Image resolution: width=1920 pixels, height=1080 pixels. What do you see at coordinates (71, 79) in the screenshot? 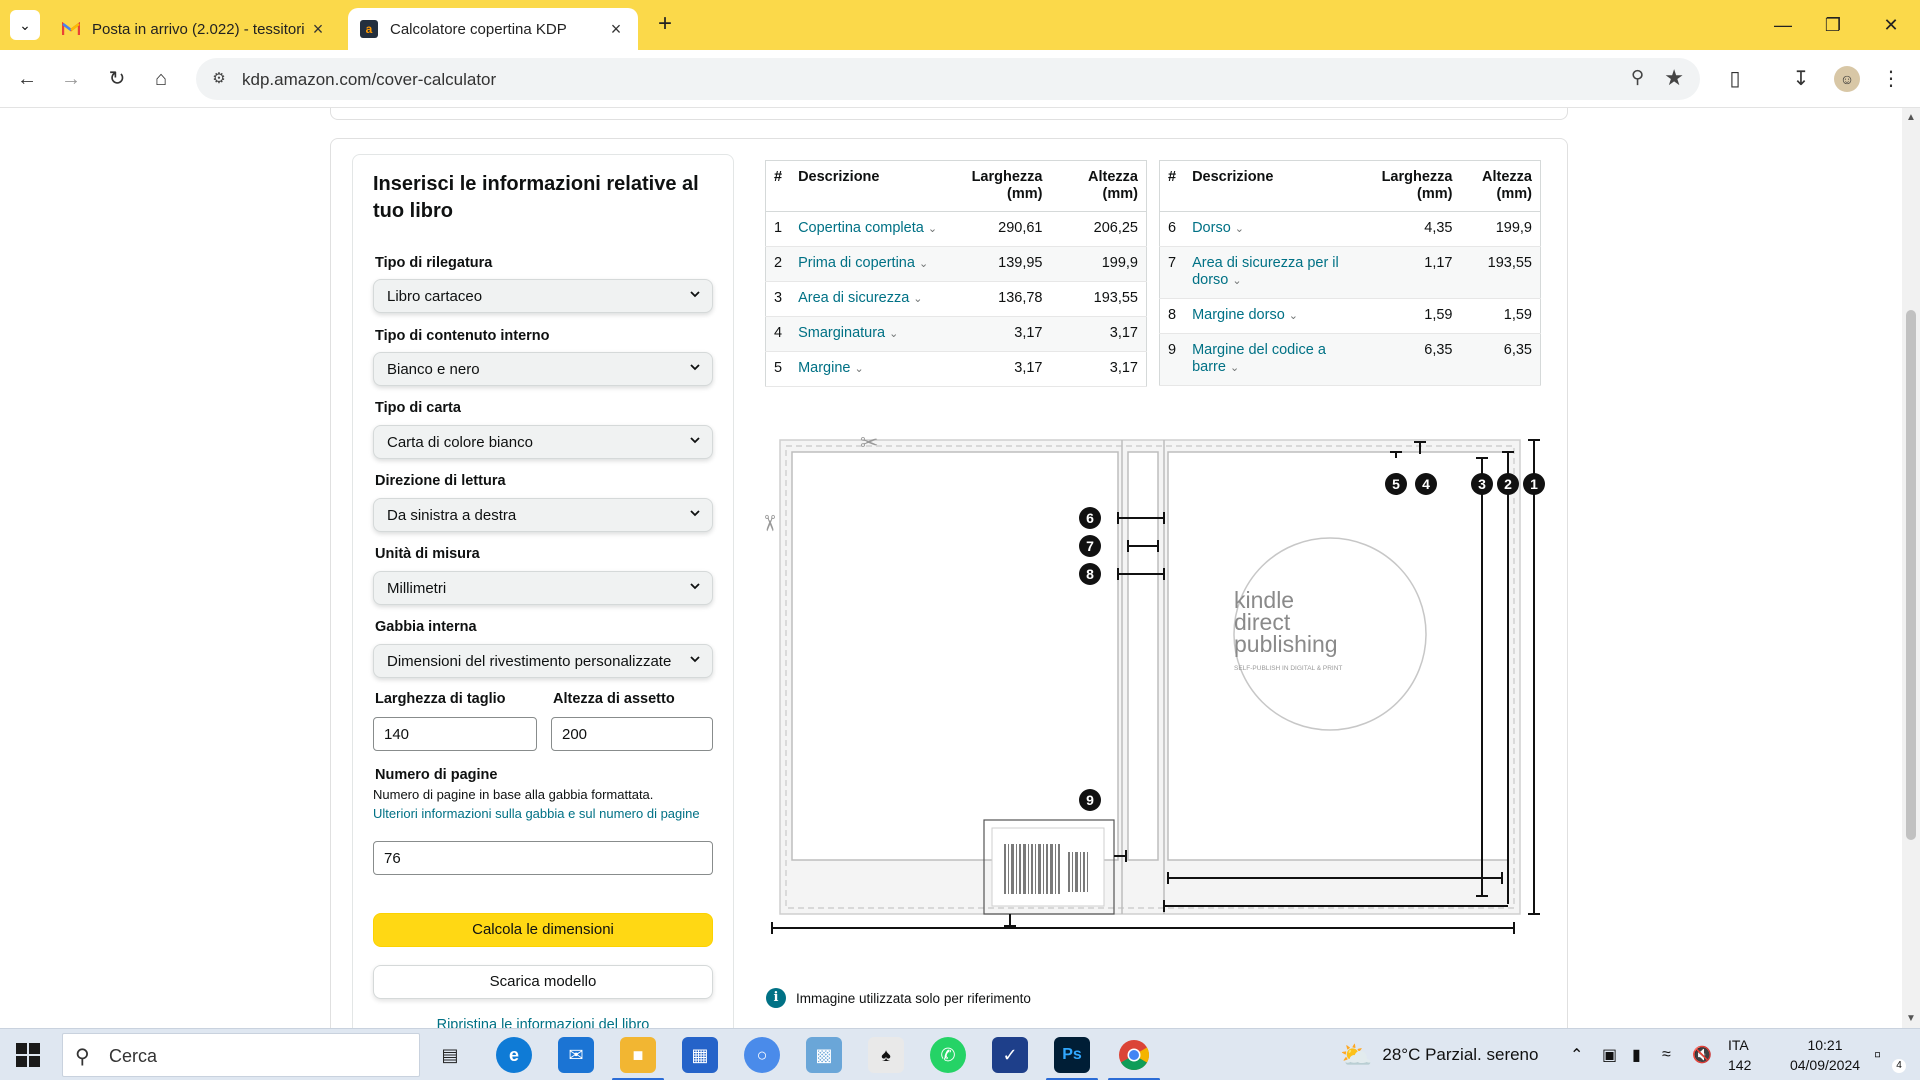
I see `forward-arrow-icon: →` at bounding box center [71, 79].